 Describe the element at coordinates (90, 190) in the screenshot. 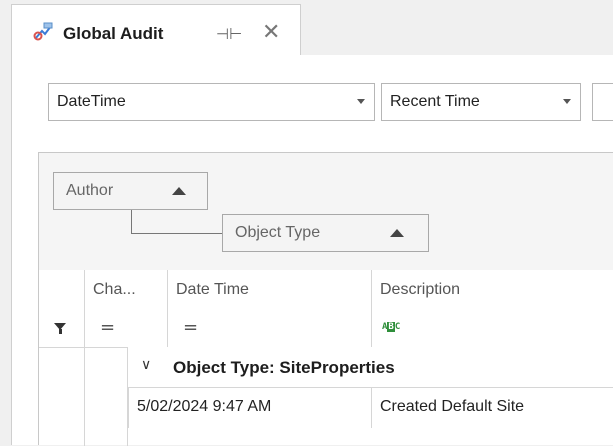

I see `group-box-label: Author` at that location.